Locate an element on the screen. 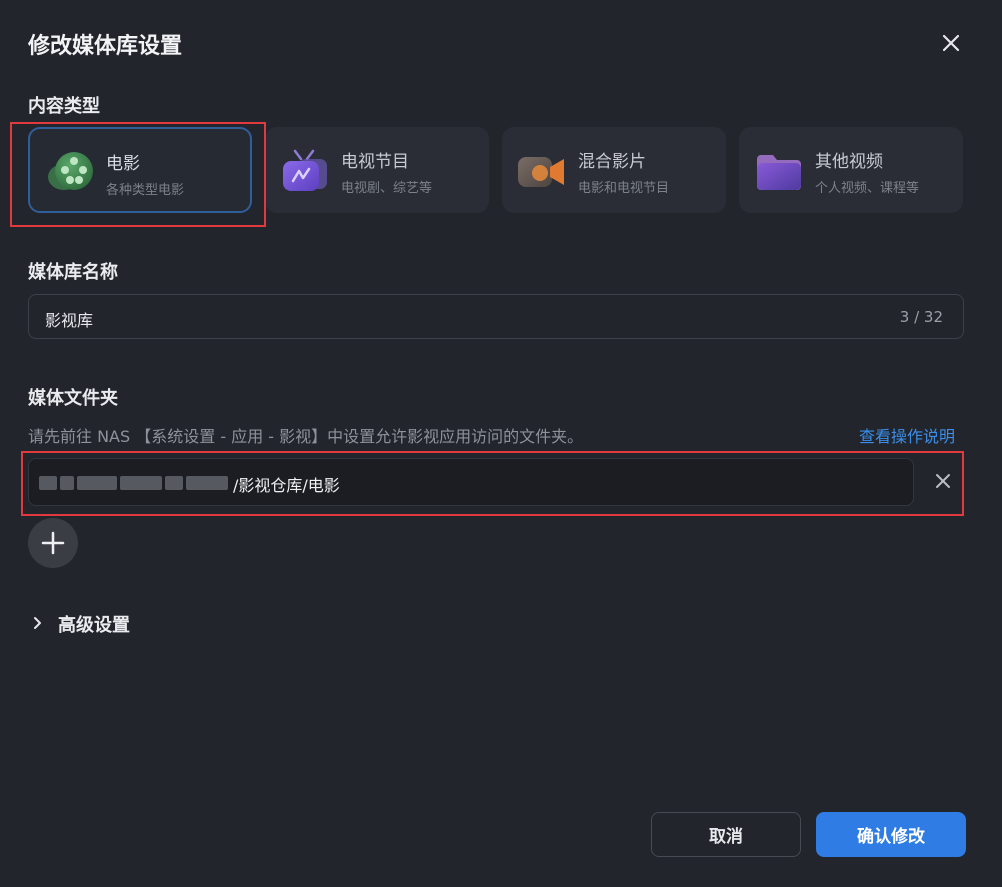 The width and height of the screenshot is (1002, 887). media-folder-label: 媒体文件夹 is located at coordinates (73, 398).